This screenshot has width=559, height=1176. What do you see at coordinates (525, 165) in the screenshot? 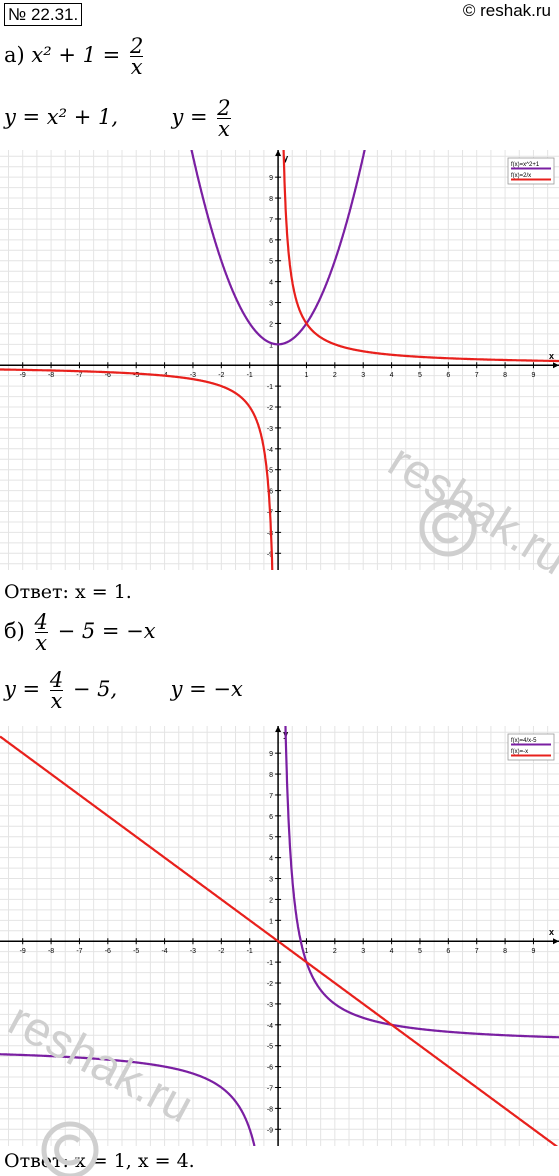
I see `legend-label: f(x)=x^2+1` at bounding box center [525, 165].